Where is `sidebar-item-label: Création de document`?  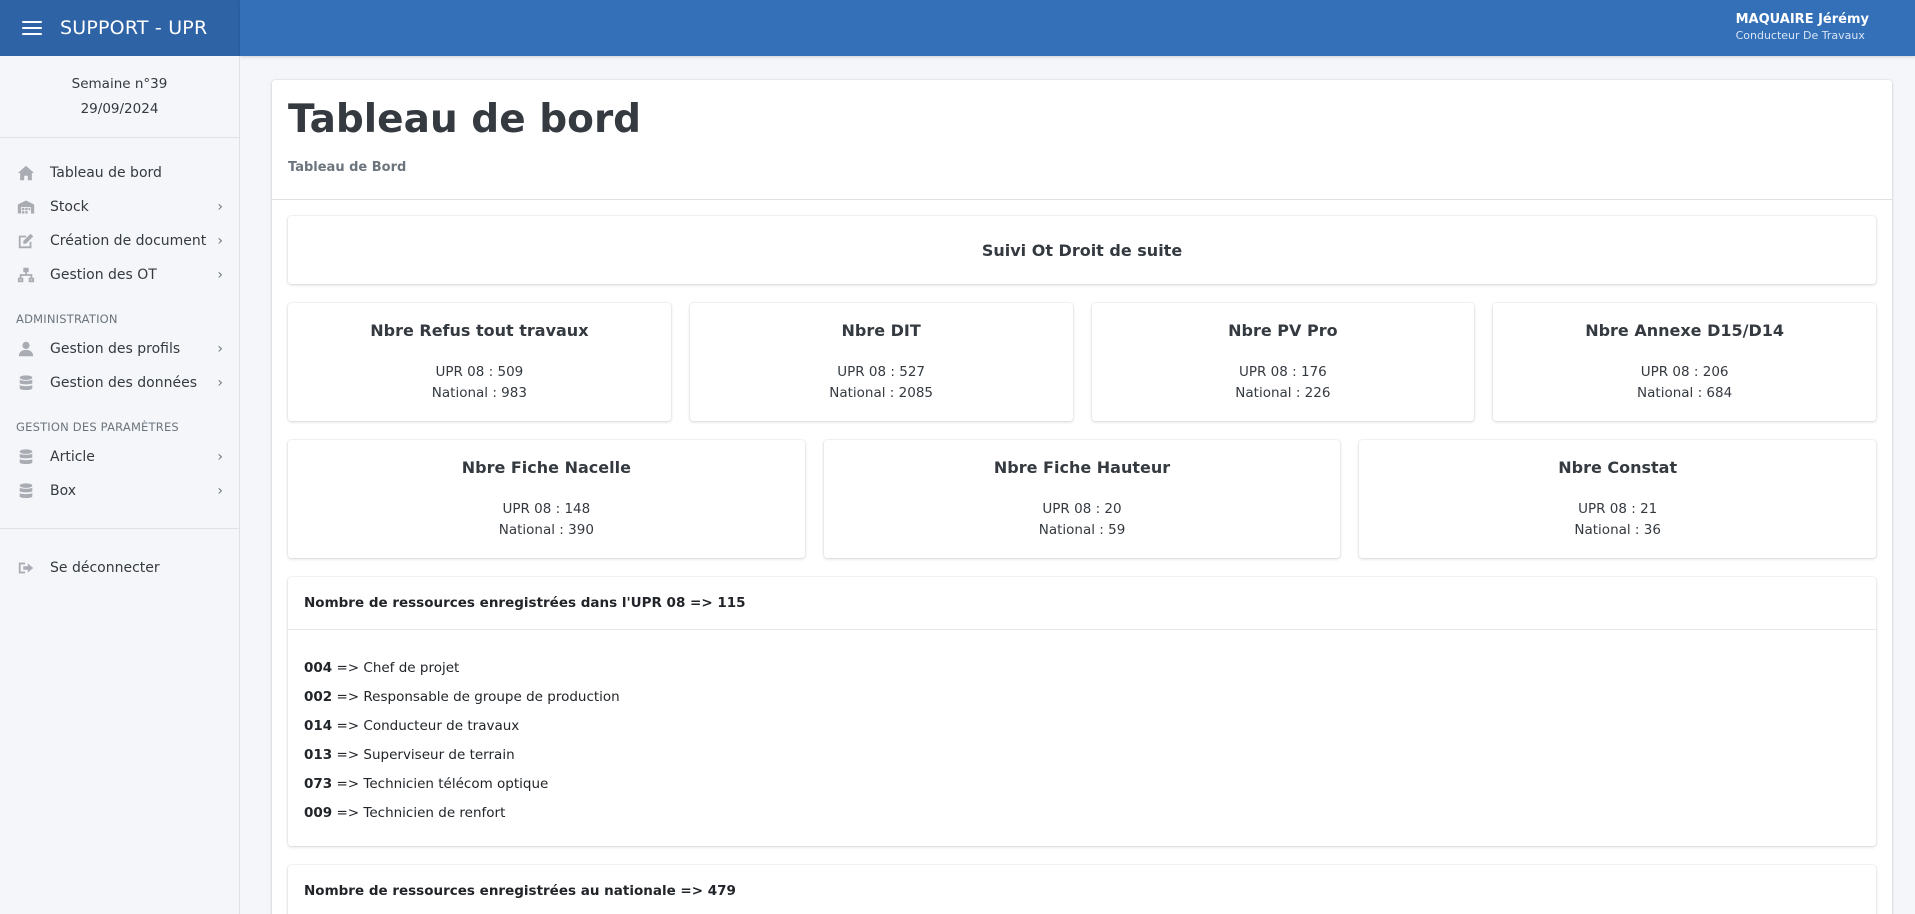
sidebar-item-label: Création de document is located at coordinates (128, 241).